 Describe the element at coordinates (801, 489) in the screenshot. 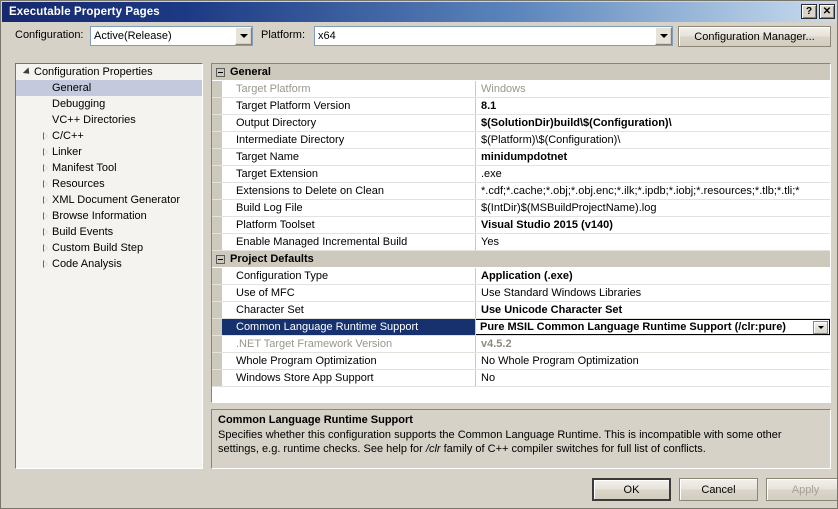

I see `apply-button: Apply` at that location.